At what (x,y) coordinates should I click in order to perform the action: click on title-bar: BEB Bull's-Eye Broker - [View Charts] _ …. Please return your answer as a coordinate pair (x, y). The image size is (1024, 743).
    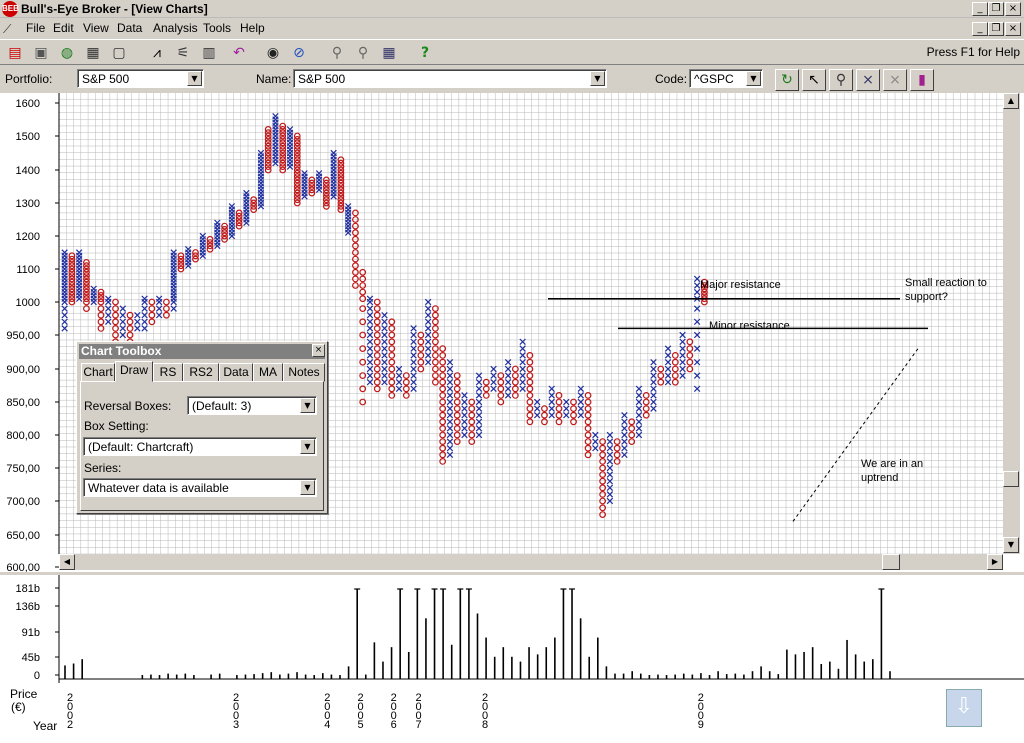
    Looking at the image, I should click on (512, 9).